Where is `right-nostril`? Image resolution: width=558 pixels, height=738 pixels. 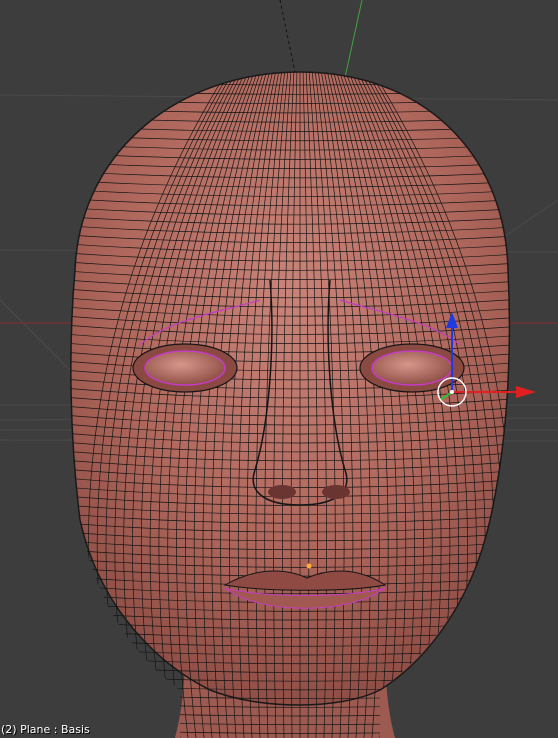
right-nostril is located at coordinates (336, 492).